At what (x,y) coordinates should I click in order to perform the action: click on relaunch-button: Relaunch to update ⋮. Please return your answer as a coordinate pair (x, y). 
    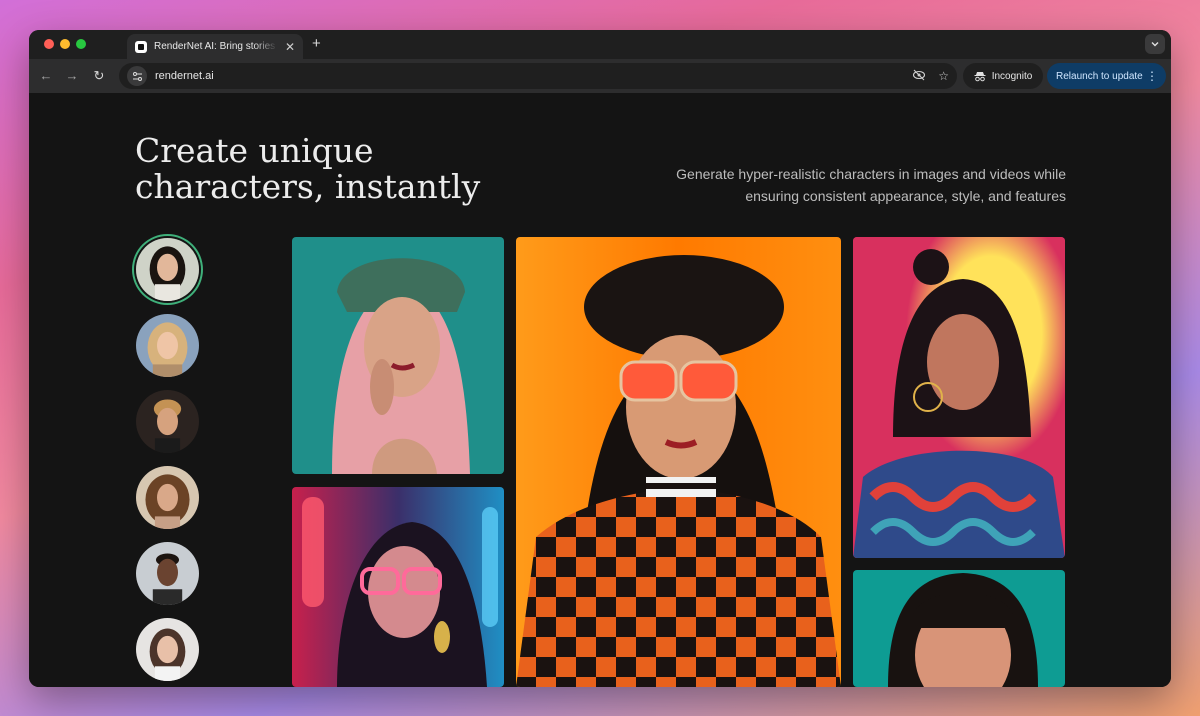
    Looking at the image, I should click on (1106, 76).